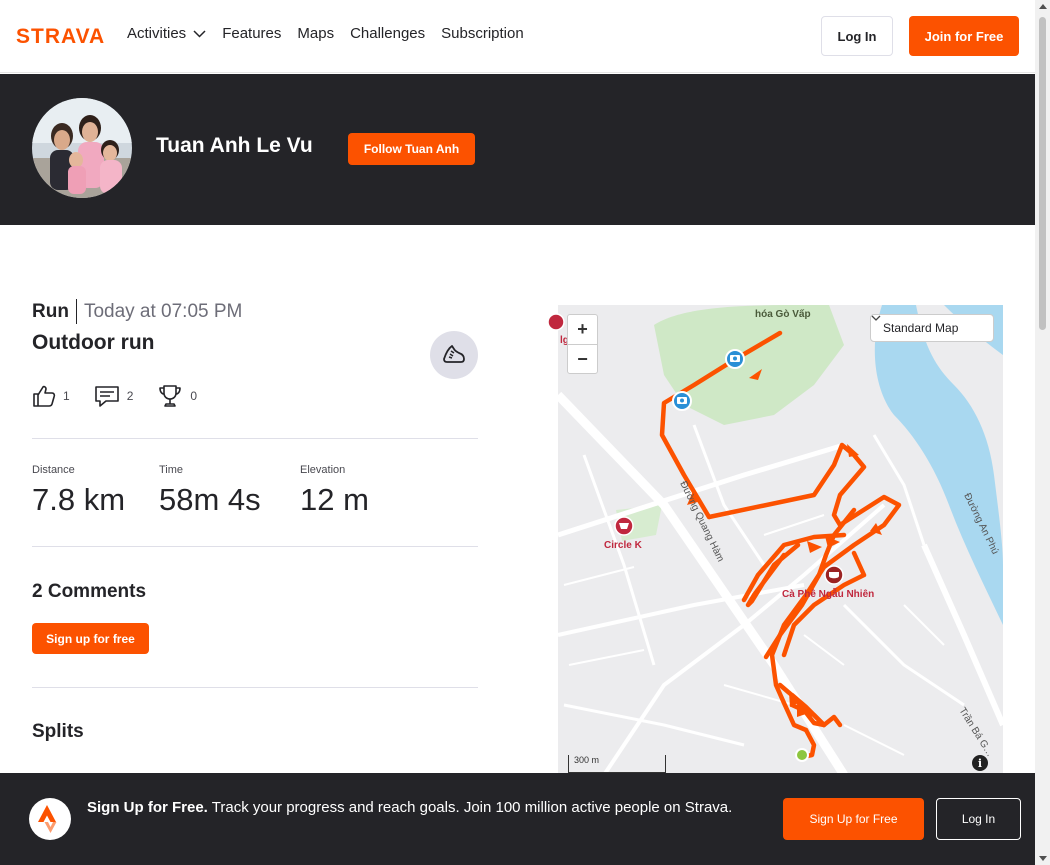 The image size is (1050, 865). I want to click on social-stats: 1 2 0, so click(114, 396).